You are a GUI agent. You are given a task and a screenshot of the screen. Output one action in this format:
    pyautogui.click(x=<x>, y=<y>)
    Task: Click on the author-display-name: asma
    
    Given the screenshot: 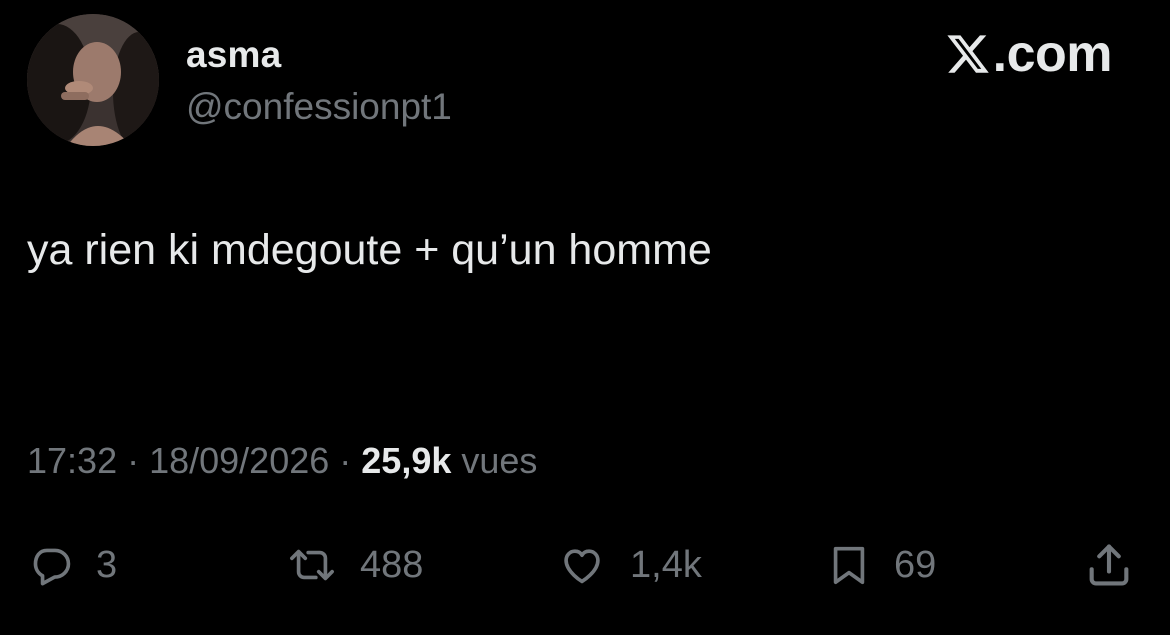 What is the action you would take?
    pyautogui.click(x=233, y=55)
    